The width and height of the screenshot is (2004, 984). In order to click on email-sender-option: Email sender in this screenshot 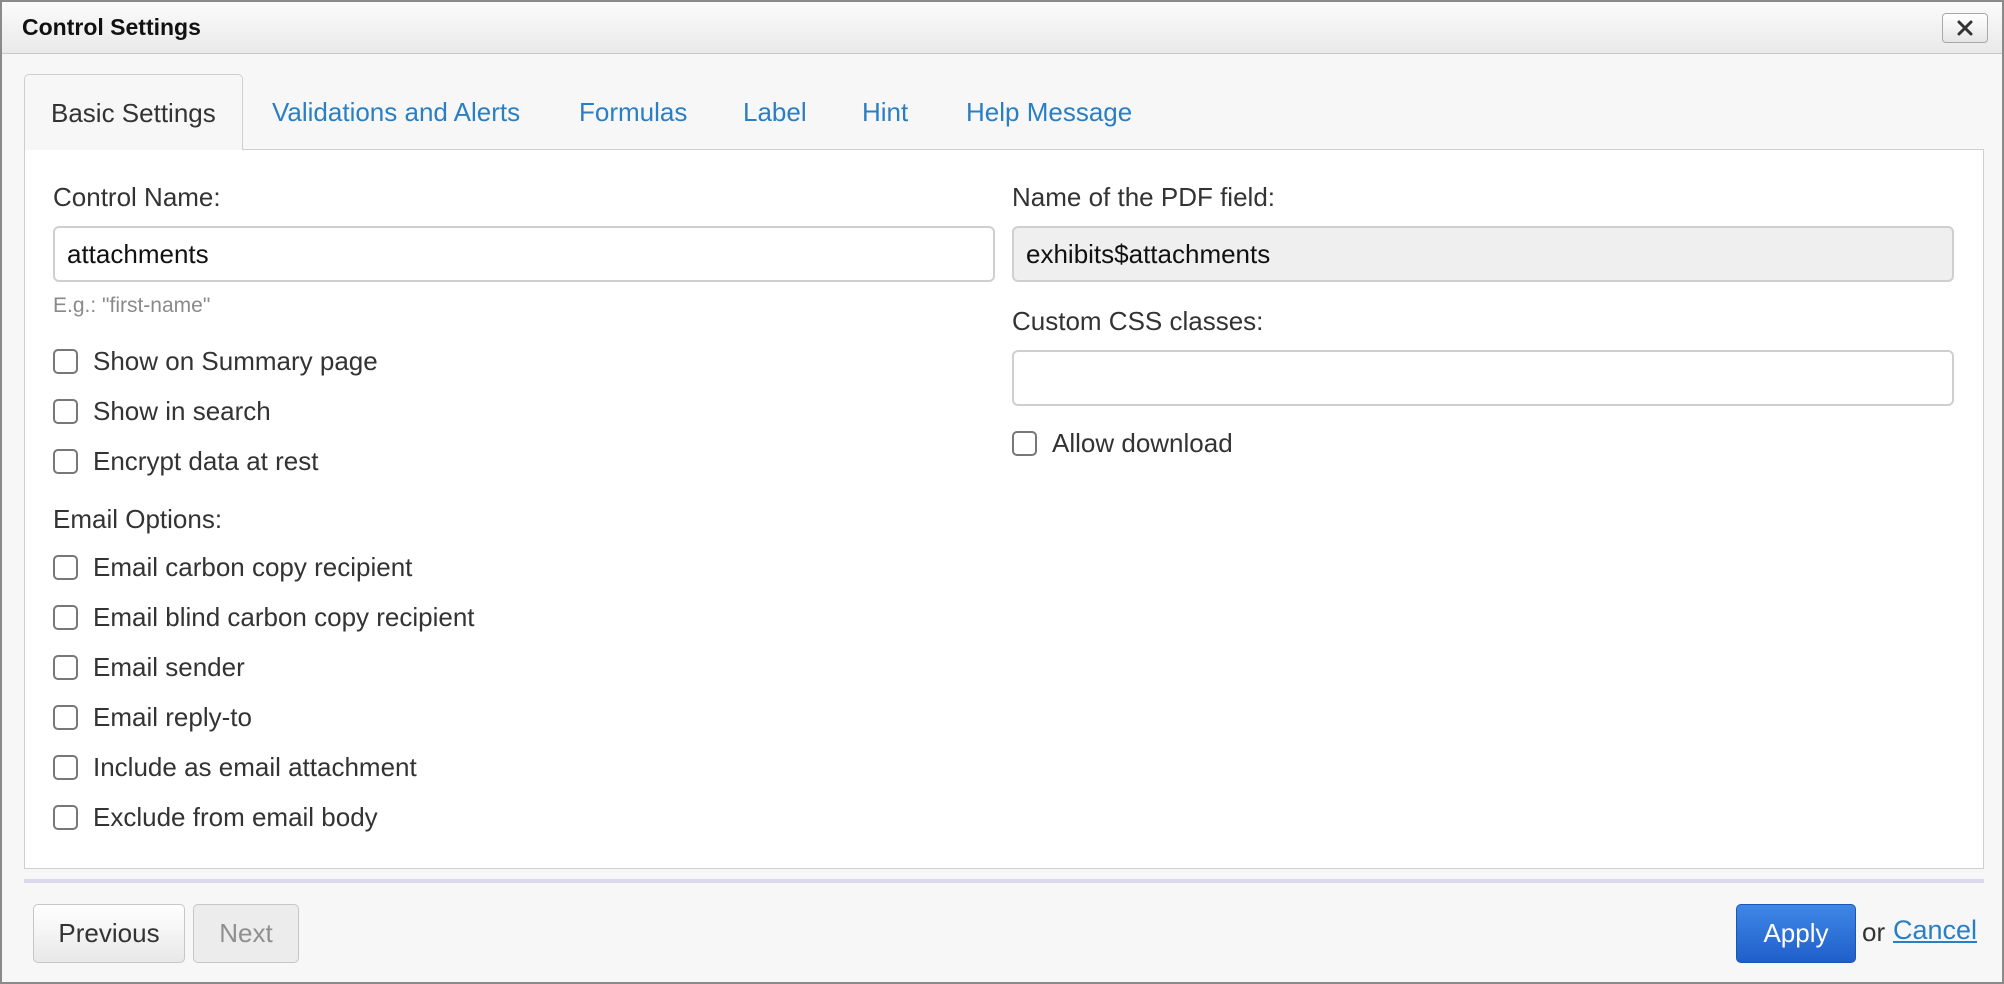, I will do `click(149, 667)`.